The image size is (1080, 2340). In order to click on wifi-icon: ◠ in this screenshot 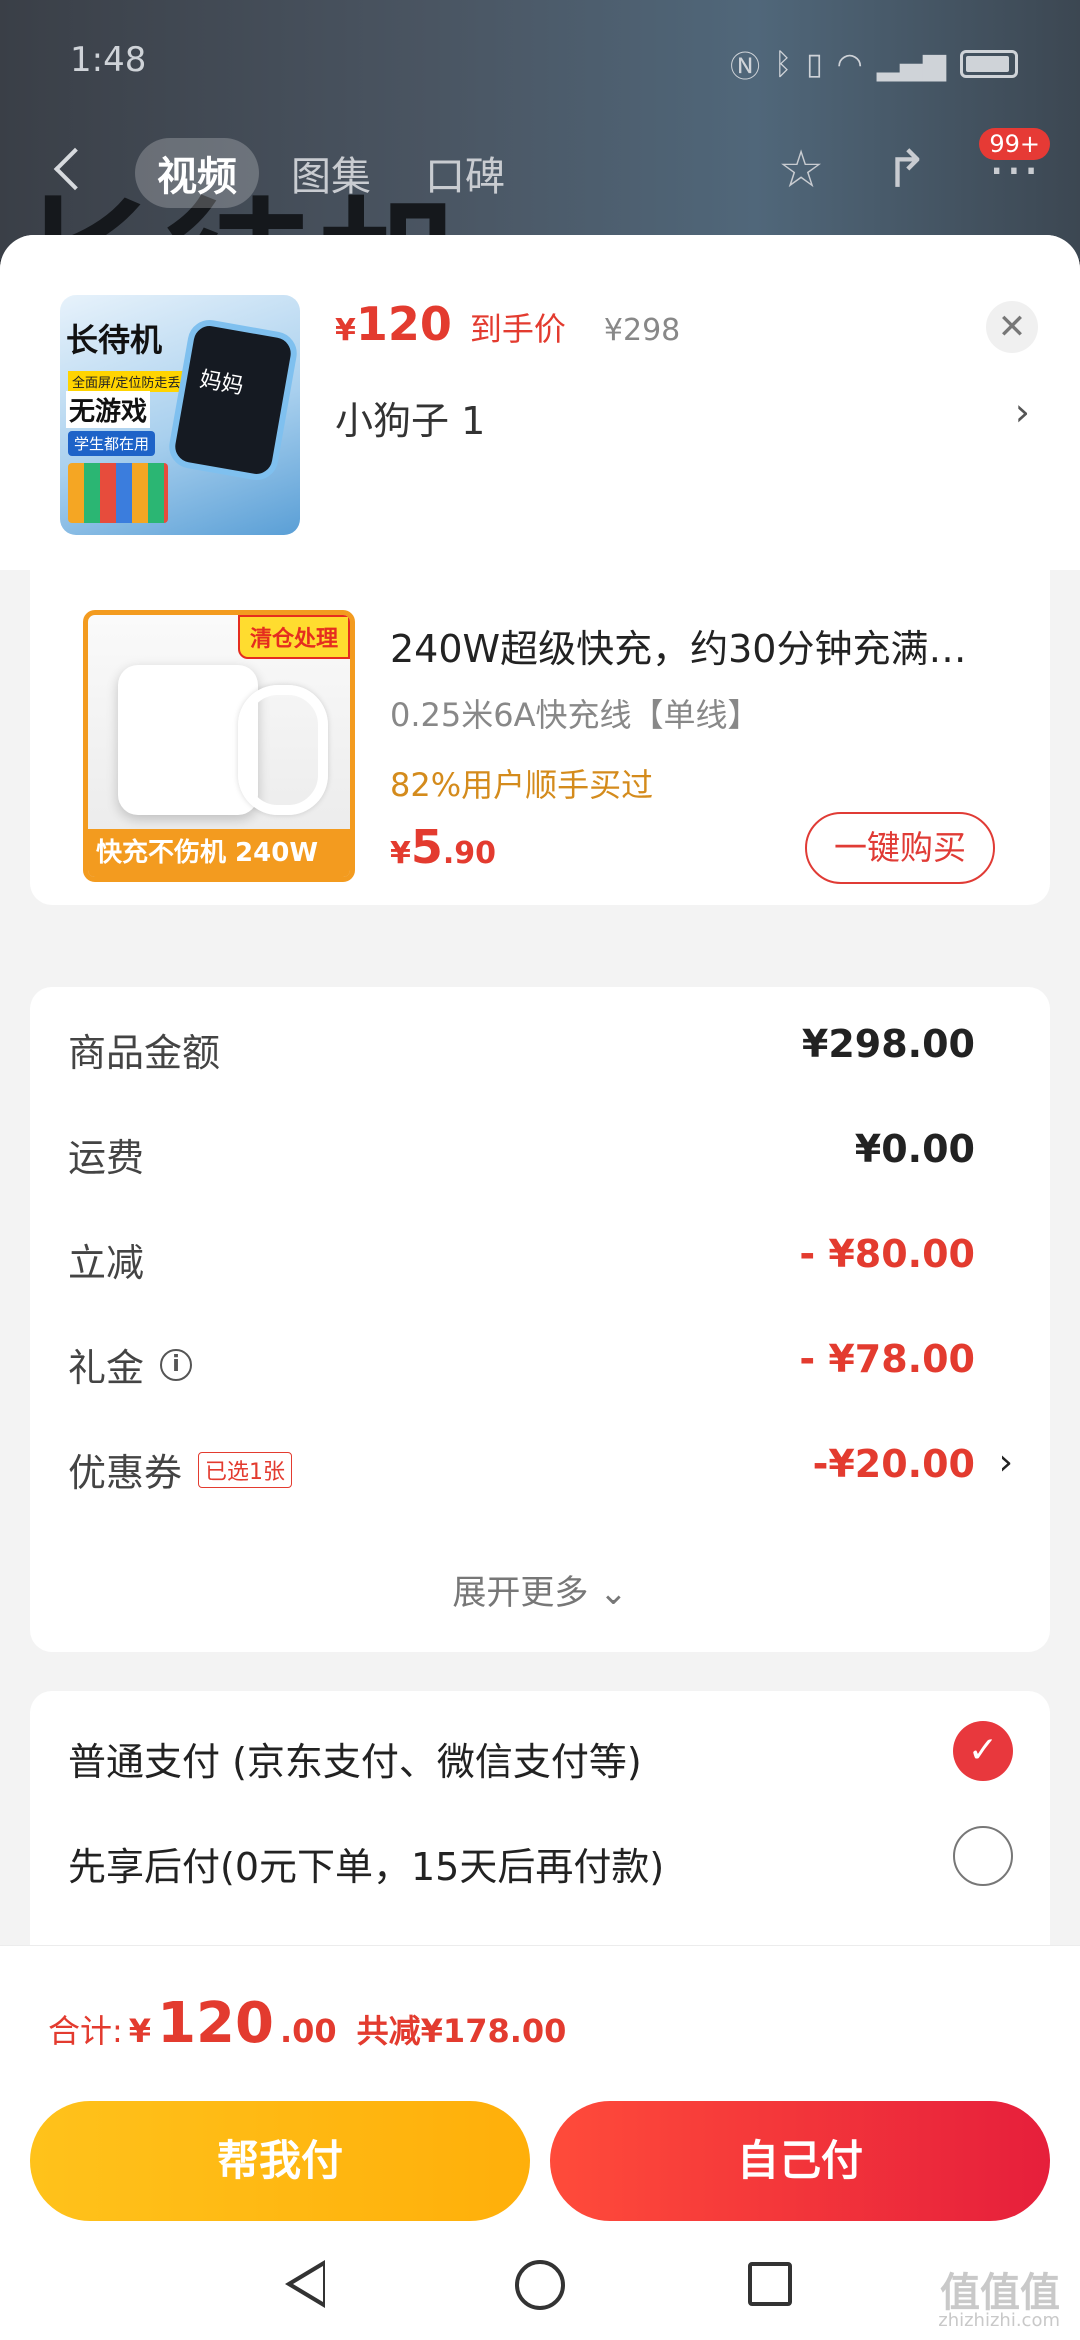, I will do `click(849, 64)`.